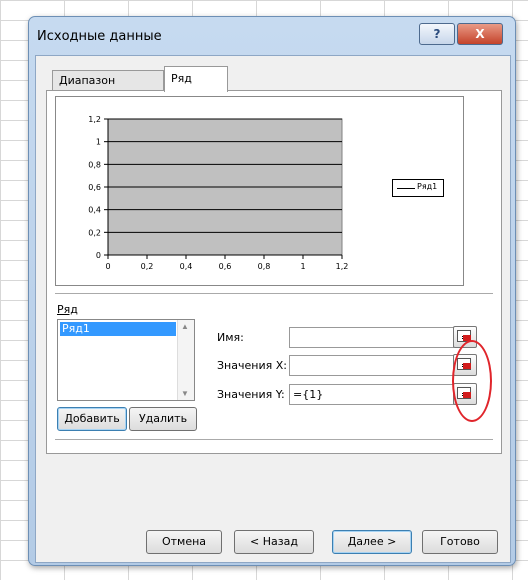  Describe the element at coordinates (274, 542) in the screenshot. I see `back-button: < Назад` at that location.